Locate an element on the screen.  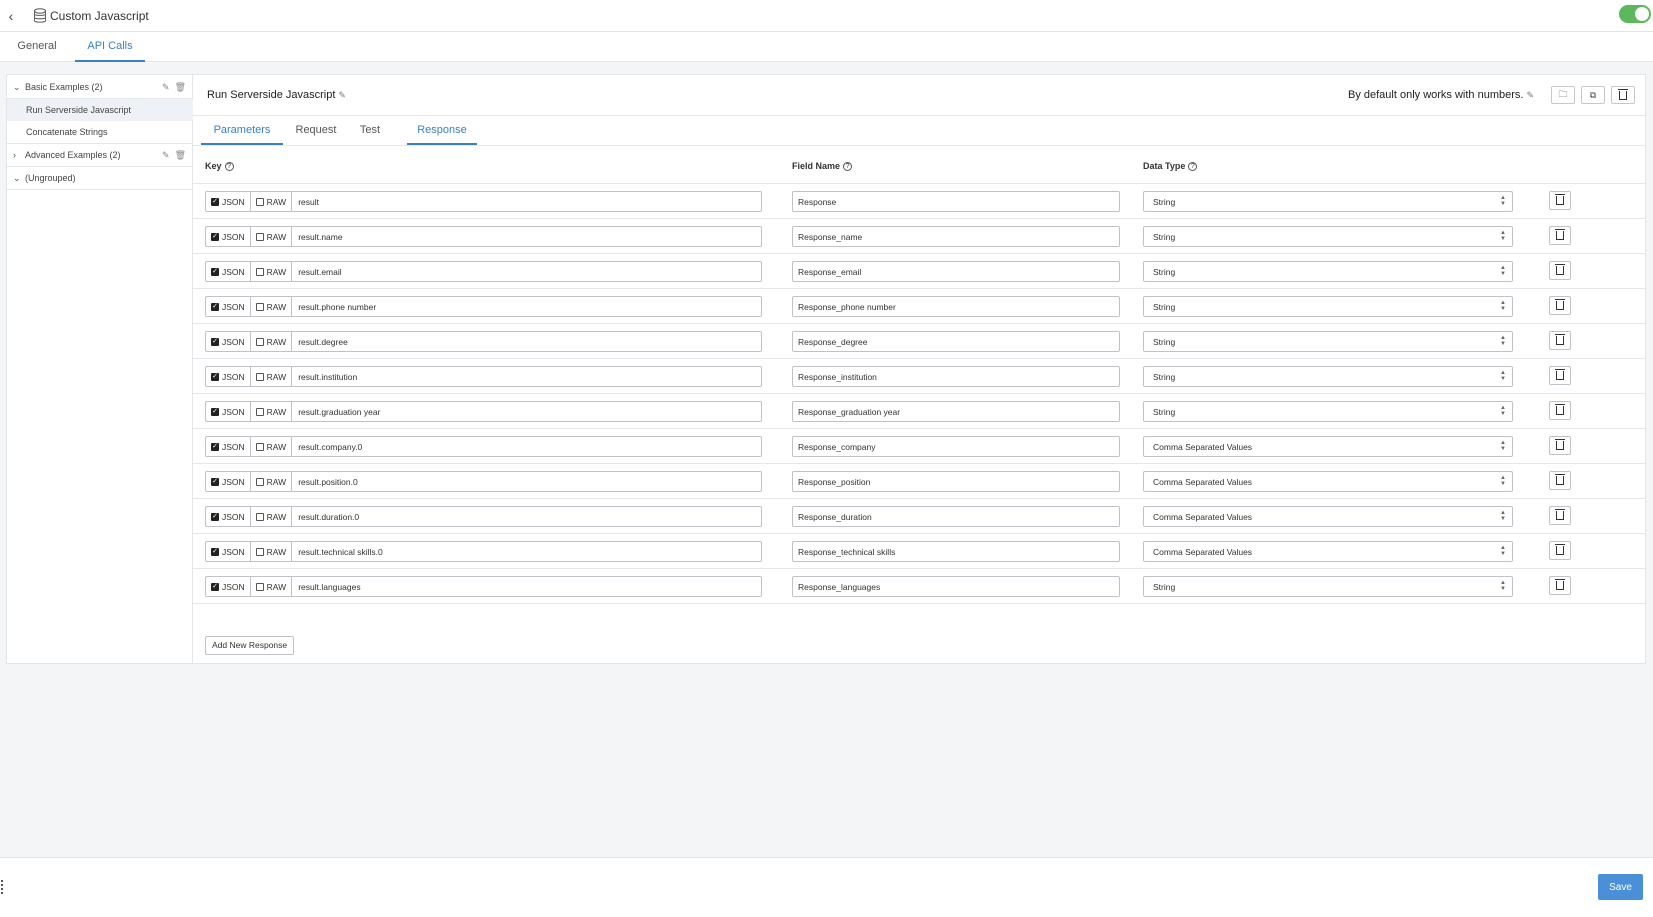
key-input: result.languages is located at coordinates (526, 586).